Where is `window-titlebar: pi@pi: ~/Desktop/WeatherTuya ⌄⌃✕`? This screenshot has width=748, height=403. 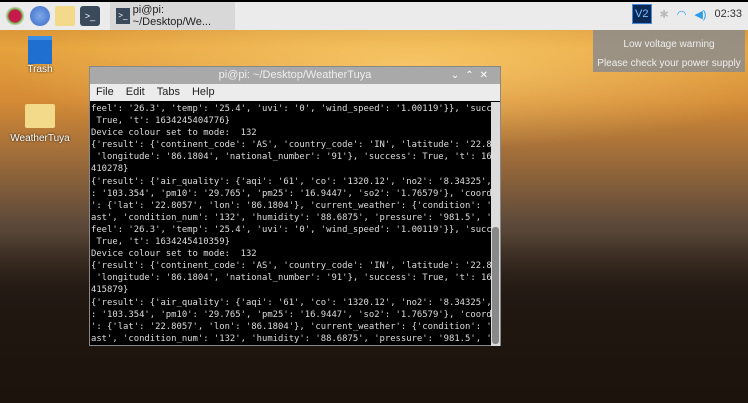 window-titlebar: pi@pi: ~/Desktop/WeatherTuya ⌄⌃✕ is located at coordinates (295, 75).